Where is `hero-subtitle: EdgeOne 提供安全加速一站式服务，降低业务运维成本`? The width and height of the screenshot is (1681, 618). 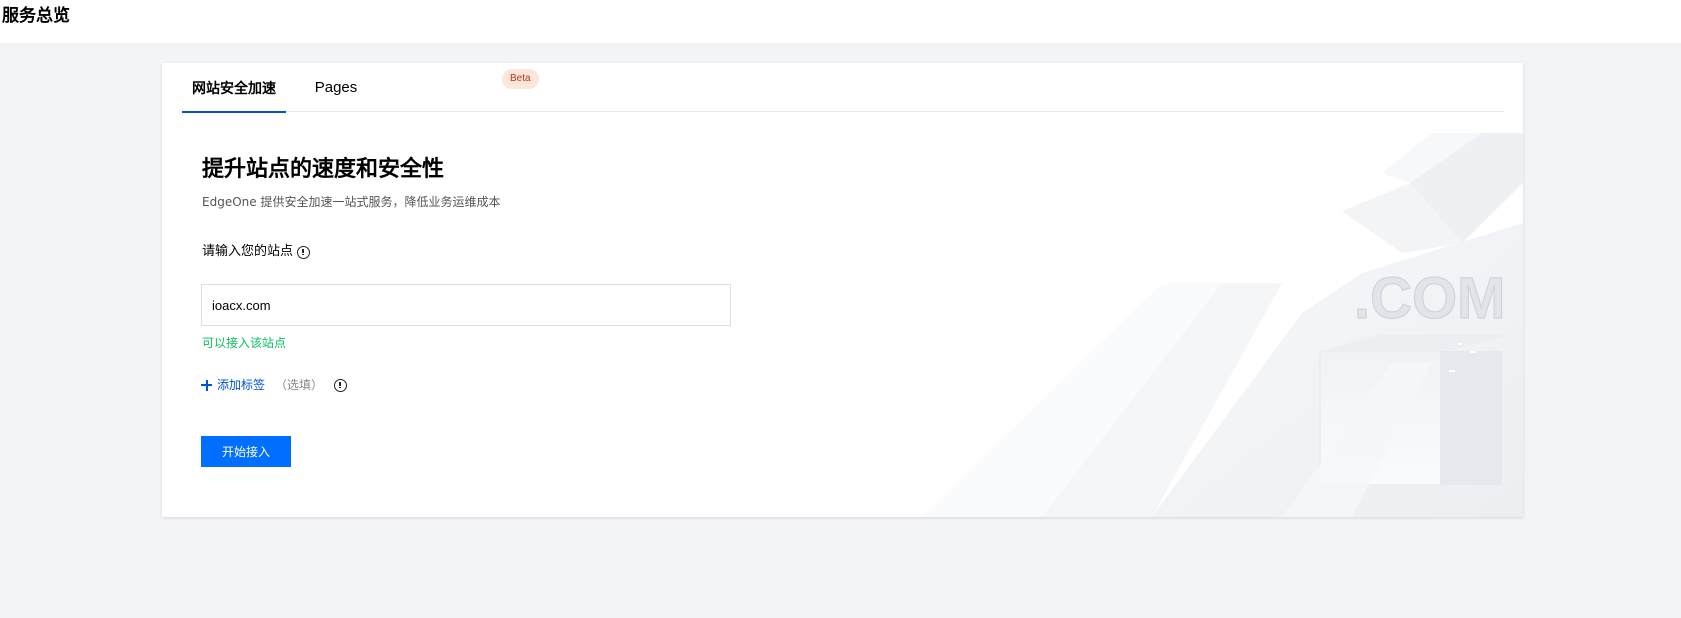
hero-subtitle: EdgeOne 提供安全加速一站式服务，降低业务运维成本 is located at coordinates (351, 202).